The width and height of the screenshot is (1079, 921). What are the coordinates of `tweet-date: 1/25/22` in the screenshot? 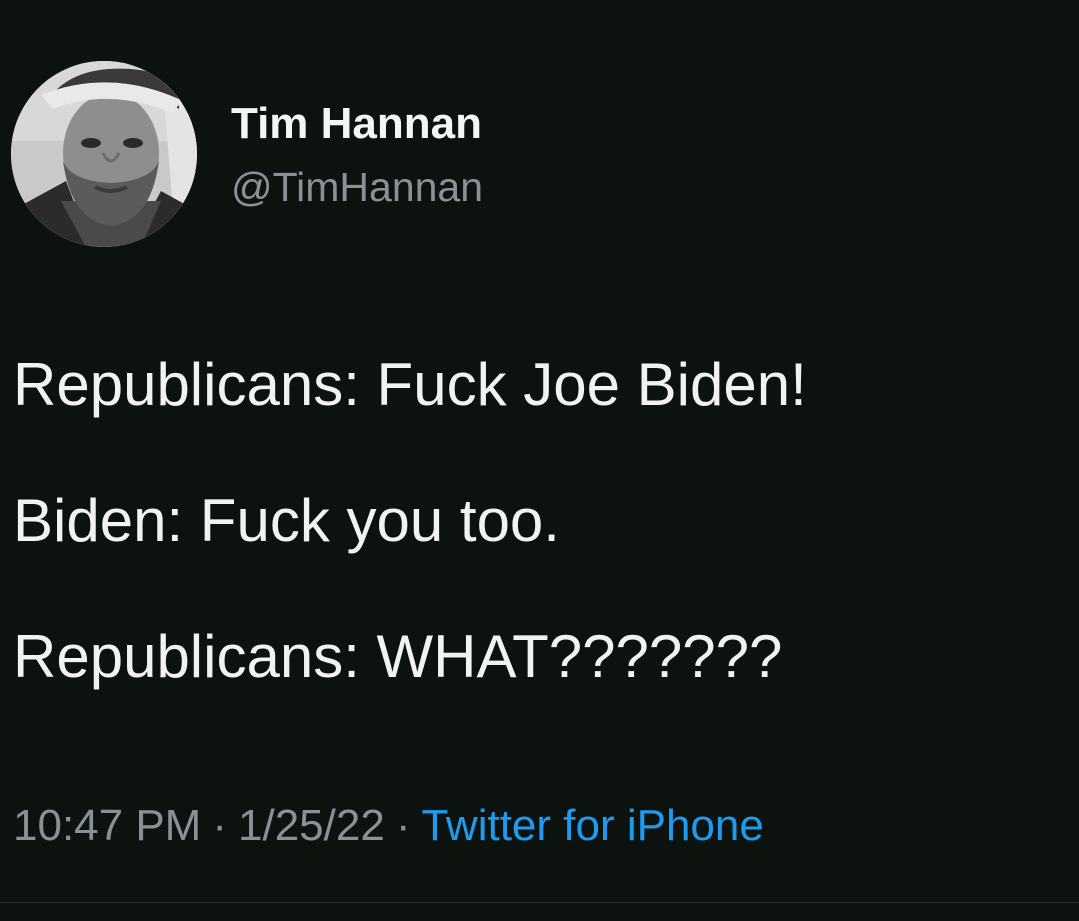 It's located at (311, 825).